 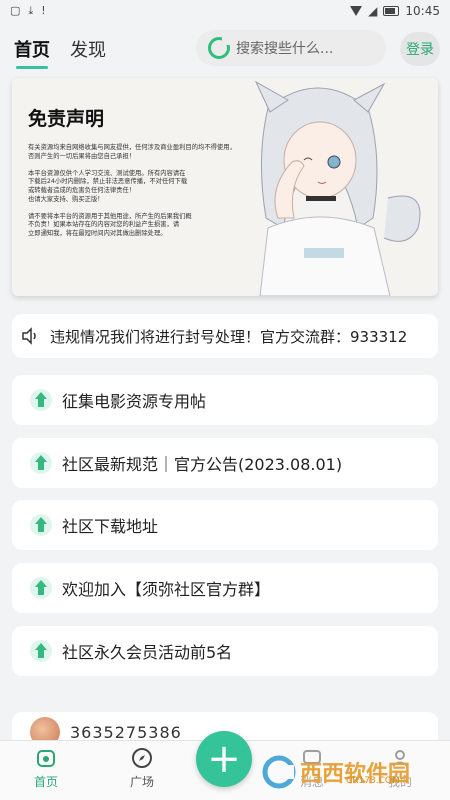 I want to click on status-time: 10:45, so click(x=422, y=11).